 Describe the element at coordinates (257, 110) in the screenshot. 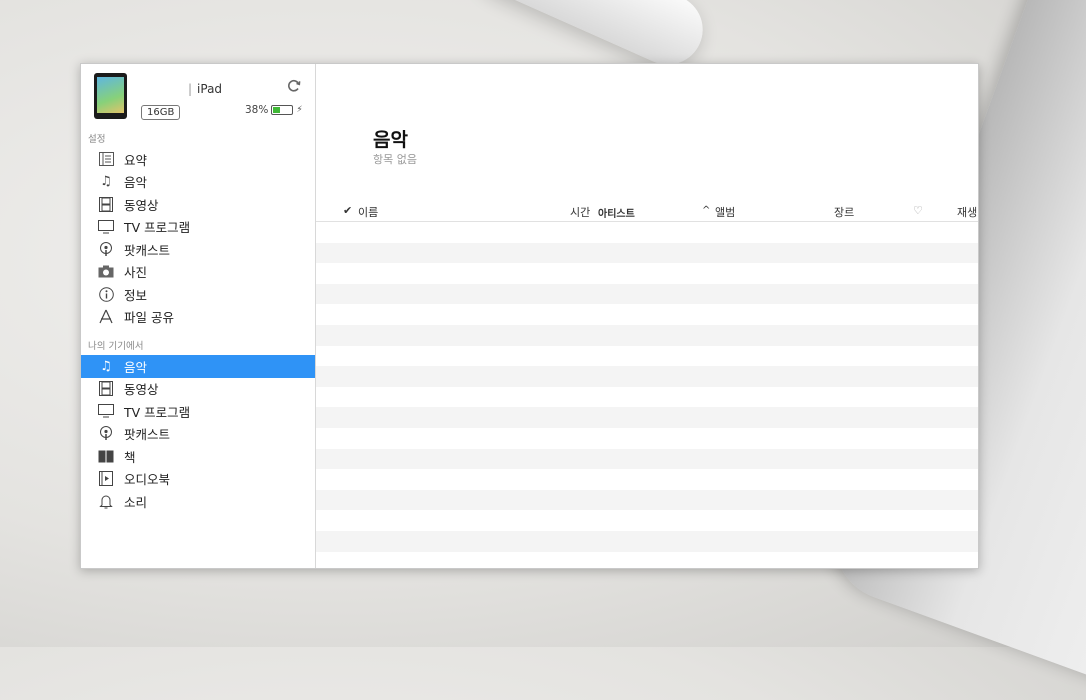

I see `battery-percent: 38%` at that location.